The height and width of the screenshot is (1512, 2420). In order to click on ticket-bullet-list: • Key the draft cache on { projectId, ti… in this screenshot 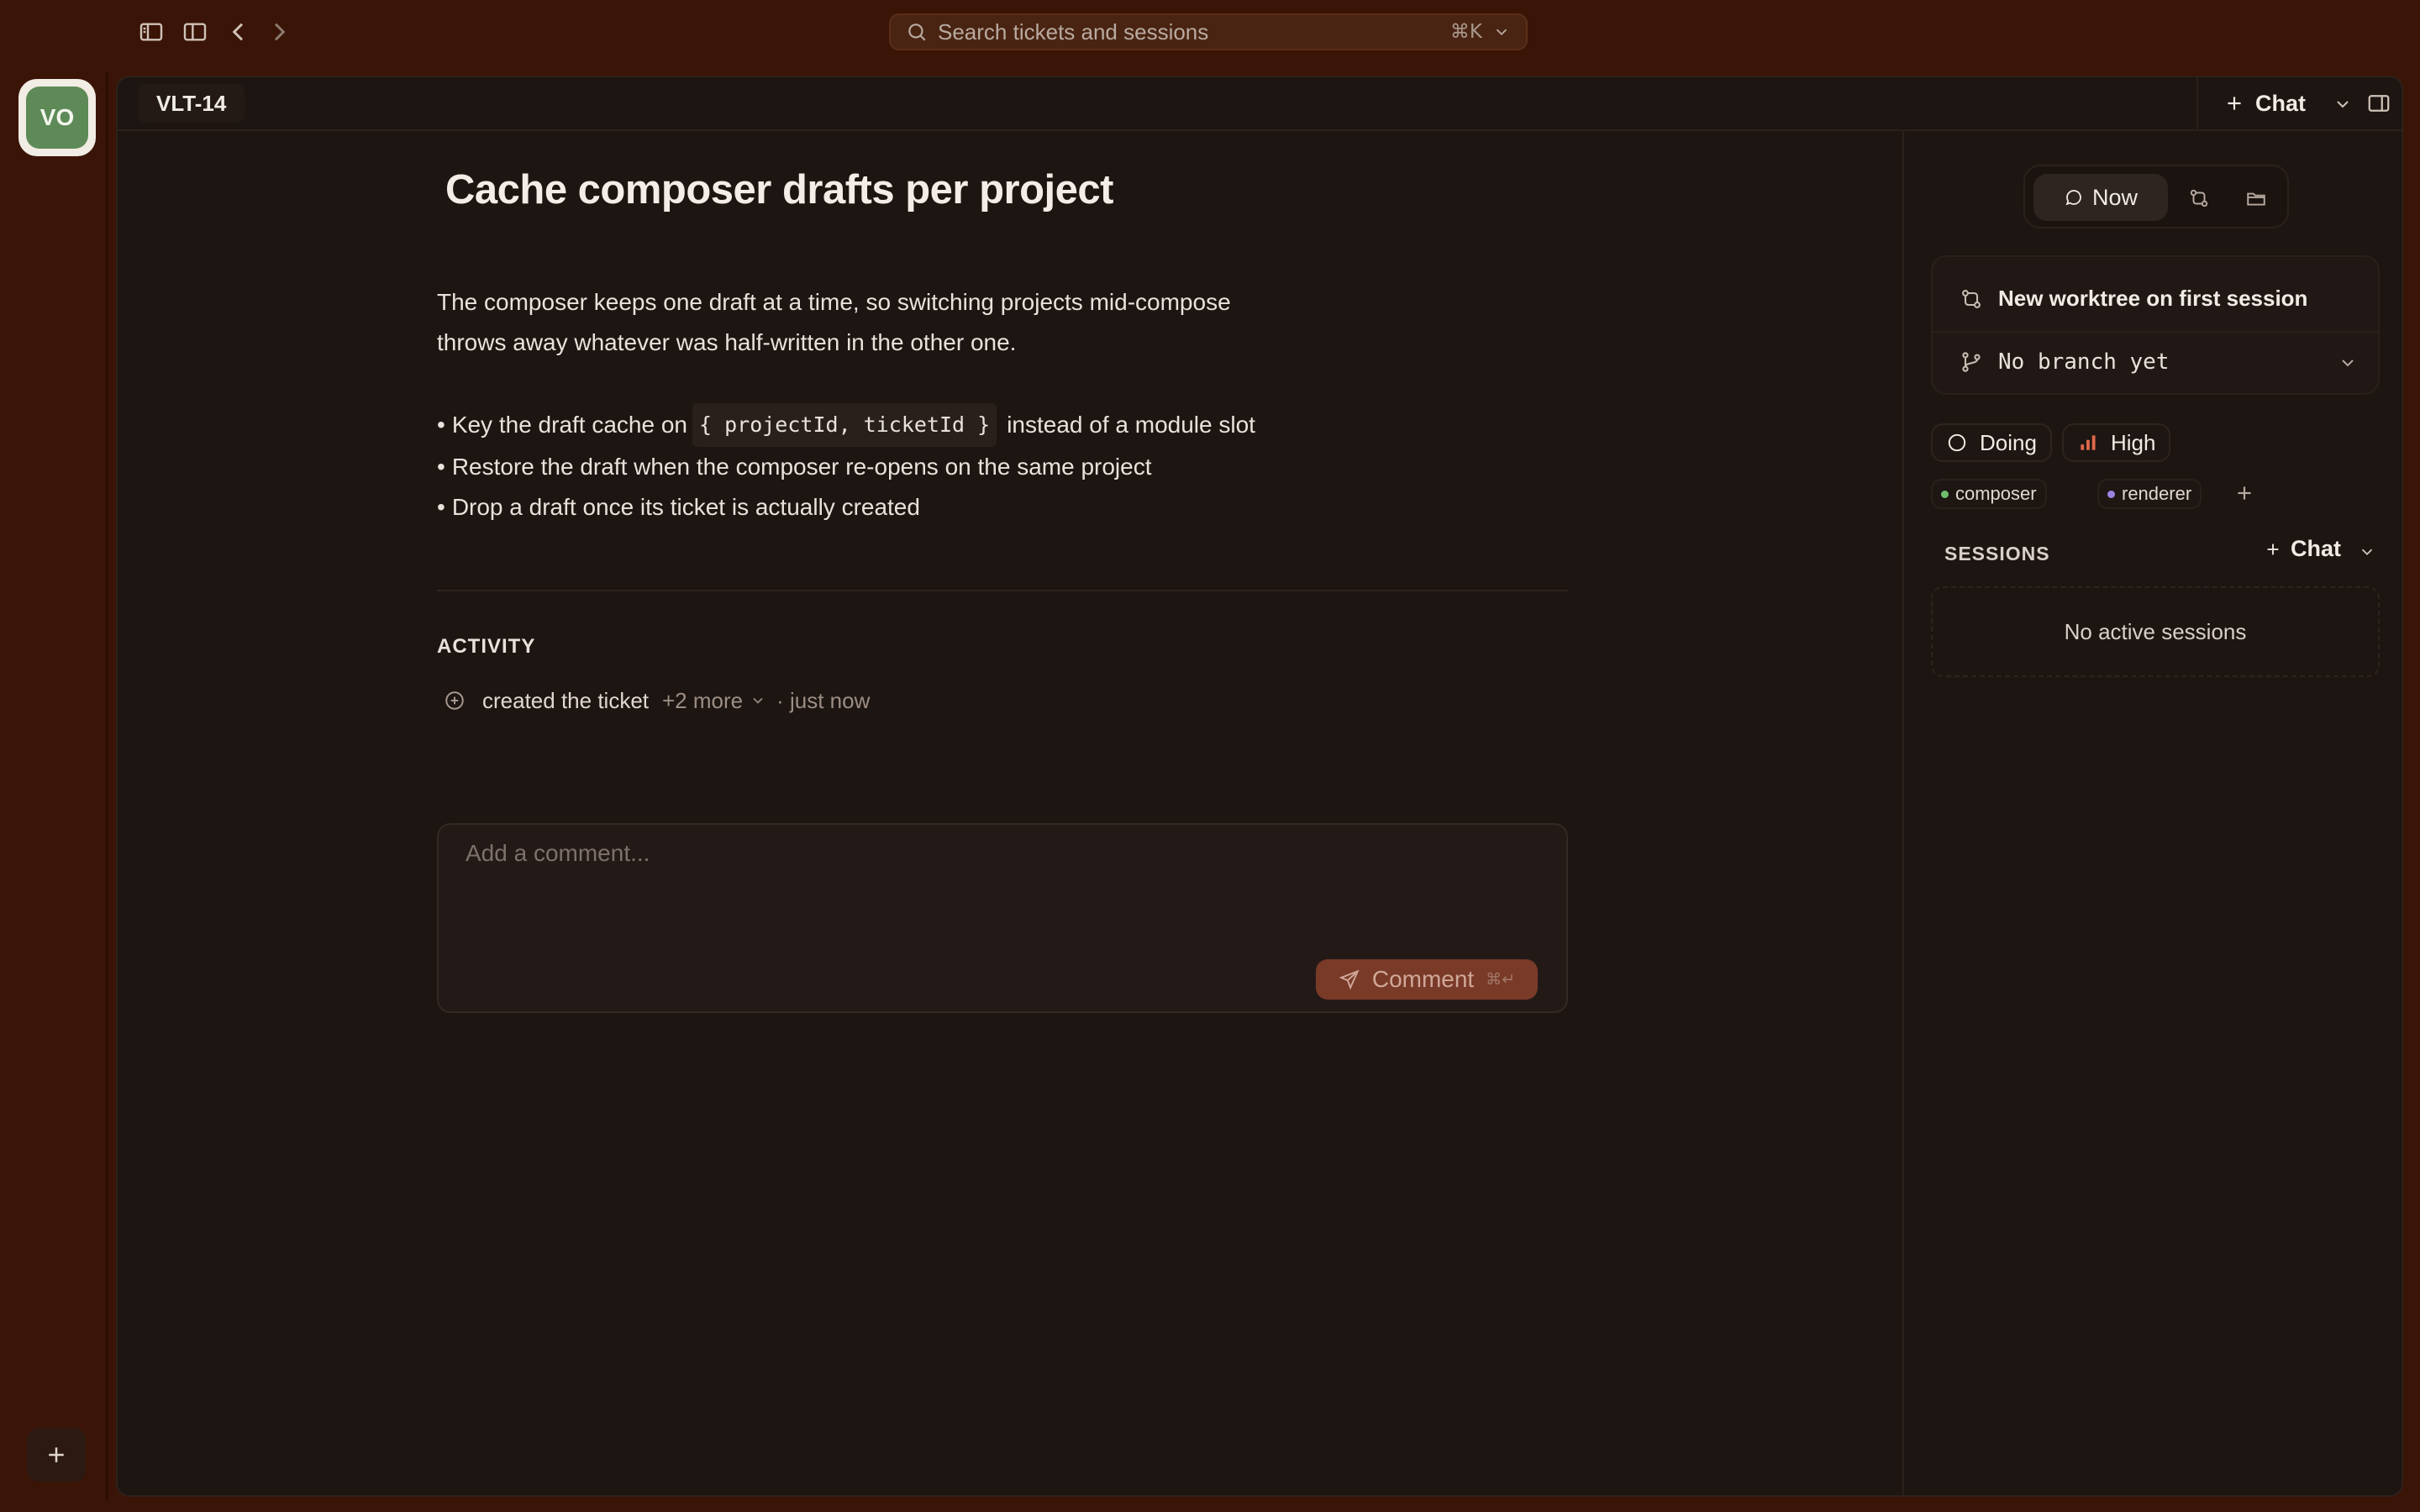, I will do `click(983, 465)`.